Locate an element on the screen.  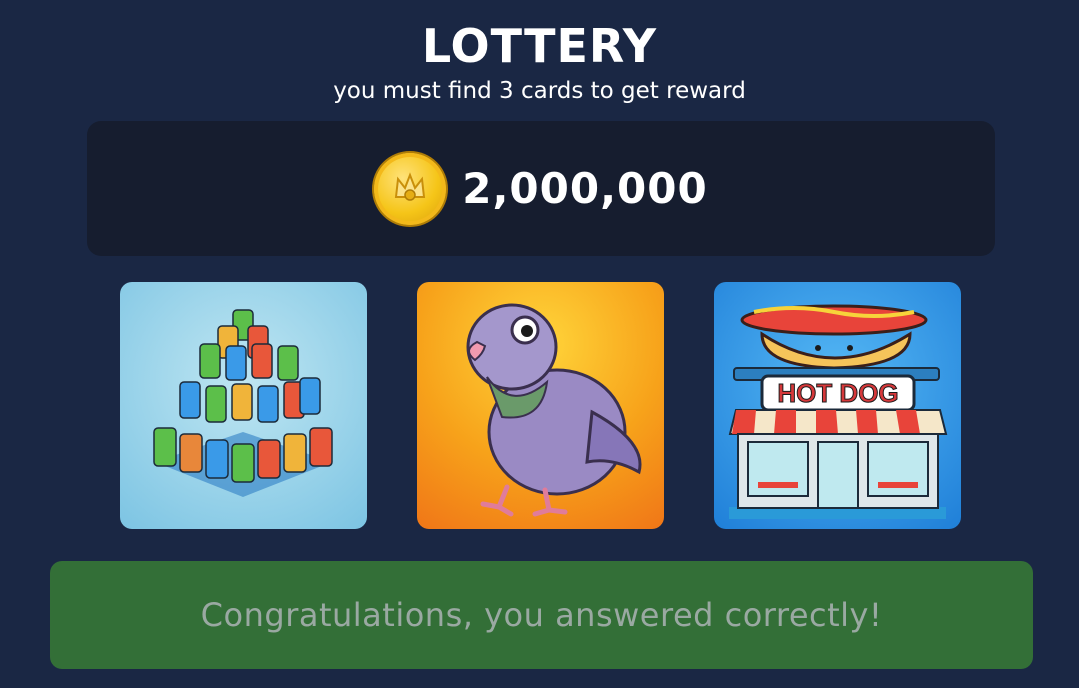
hot-dog-sign-text: HOT DOG is located at coordinates (837, 393).